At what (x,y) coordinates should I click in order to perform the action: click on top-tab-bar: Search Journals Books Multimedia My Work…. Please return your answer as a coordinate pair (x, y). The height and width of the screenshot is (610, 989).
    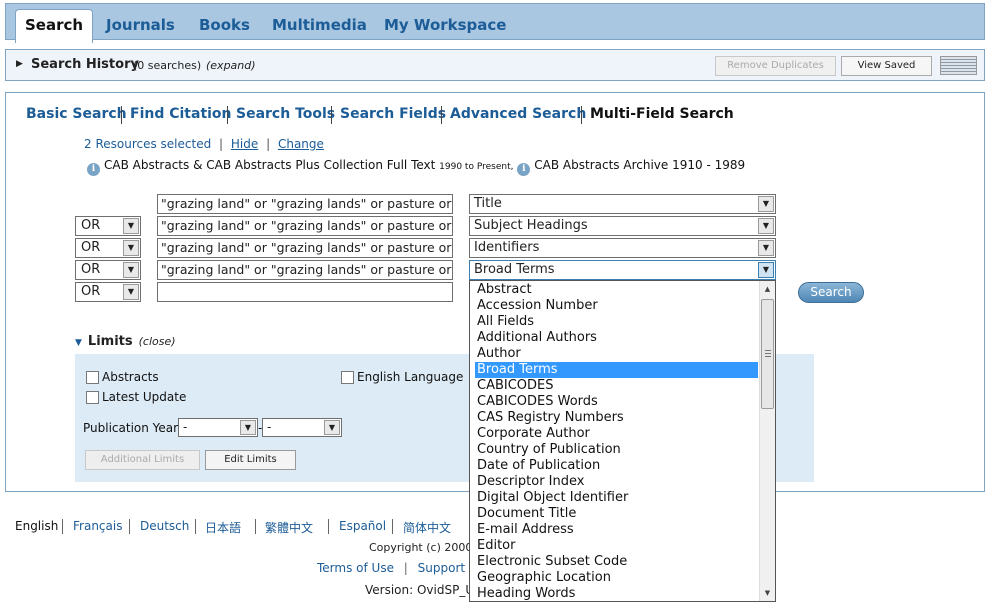
    Looking at the image, I should click on (495, 23).